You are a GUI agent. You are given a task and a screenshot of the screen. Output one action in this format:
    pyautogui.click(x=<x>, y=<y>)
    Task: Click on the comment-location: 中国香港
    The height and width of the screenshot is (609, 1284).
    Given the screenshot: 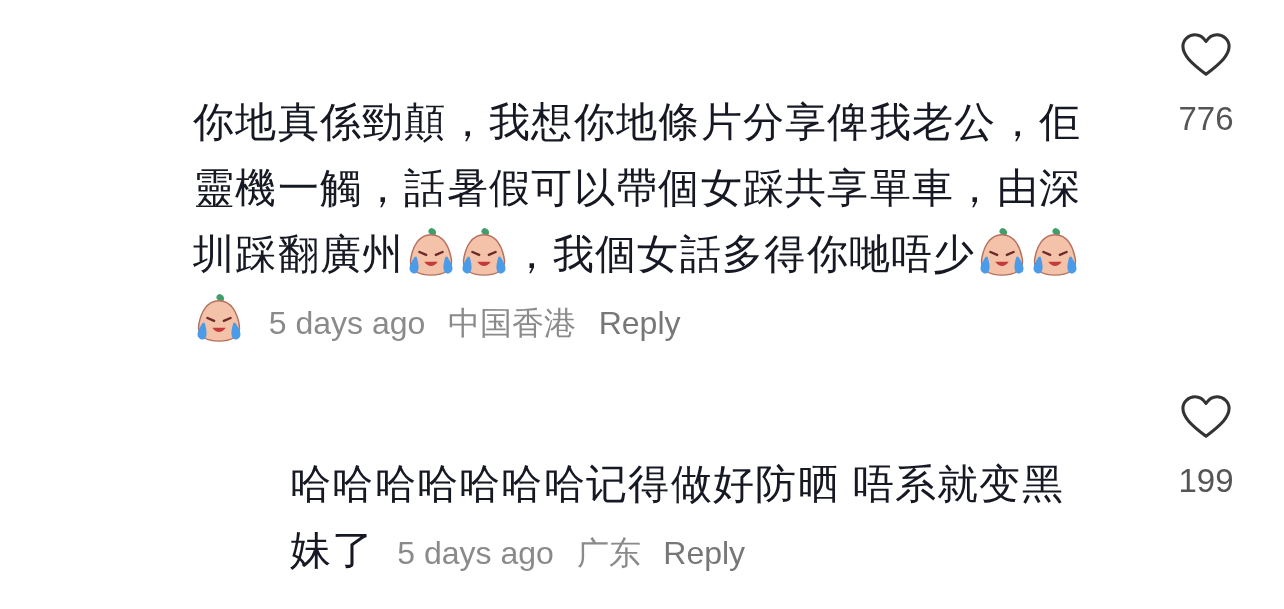 What is the action you would take?
    pyautogui.click(x=511, y=323)
    